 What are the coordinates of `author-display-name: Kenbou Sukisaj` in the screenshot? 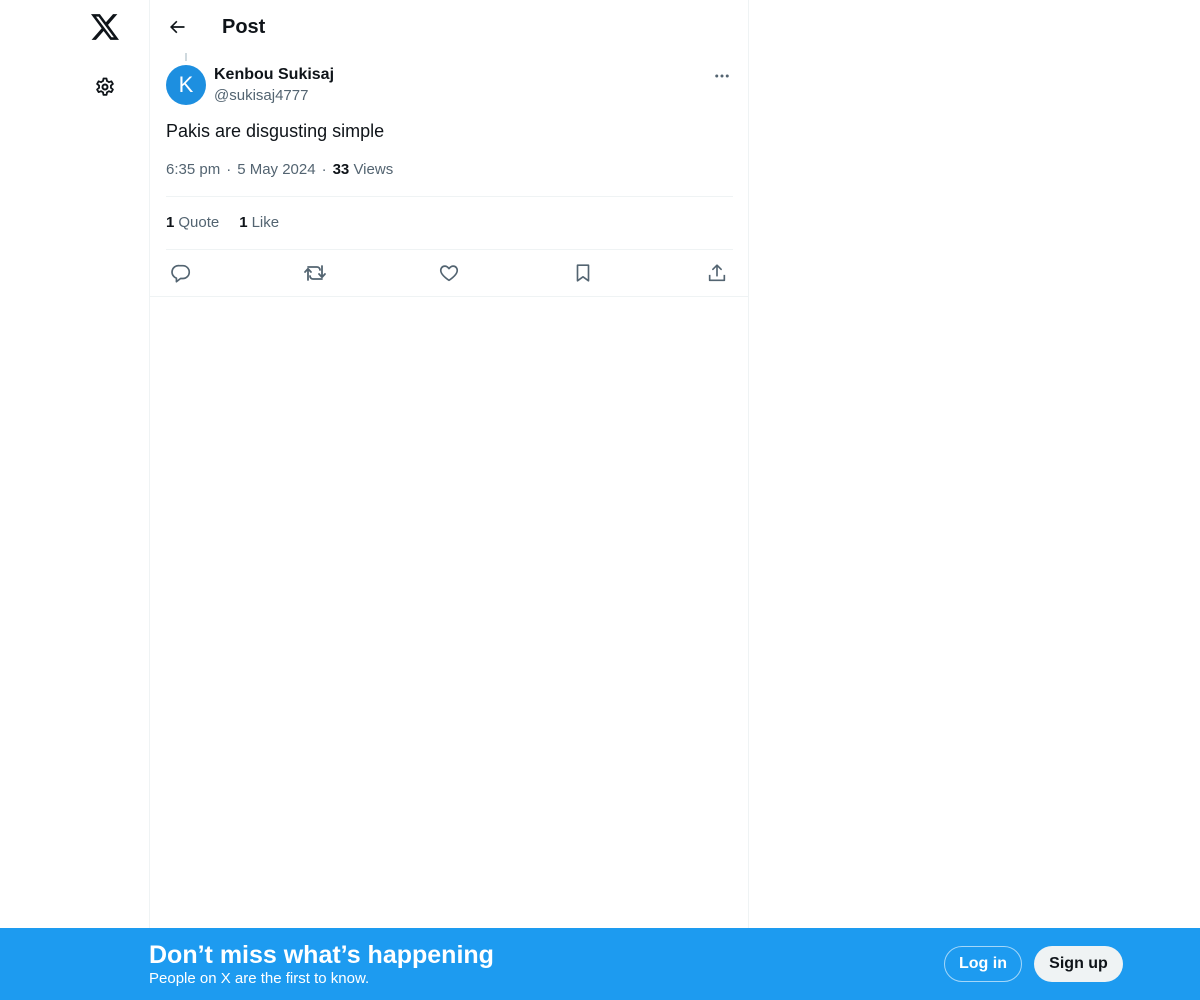 It's located at (274, 75).